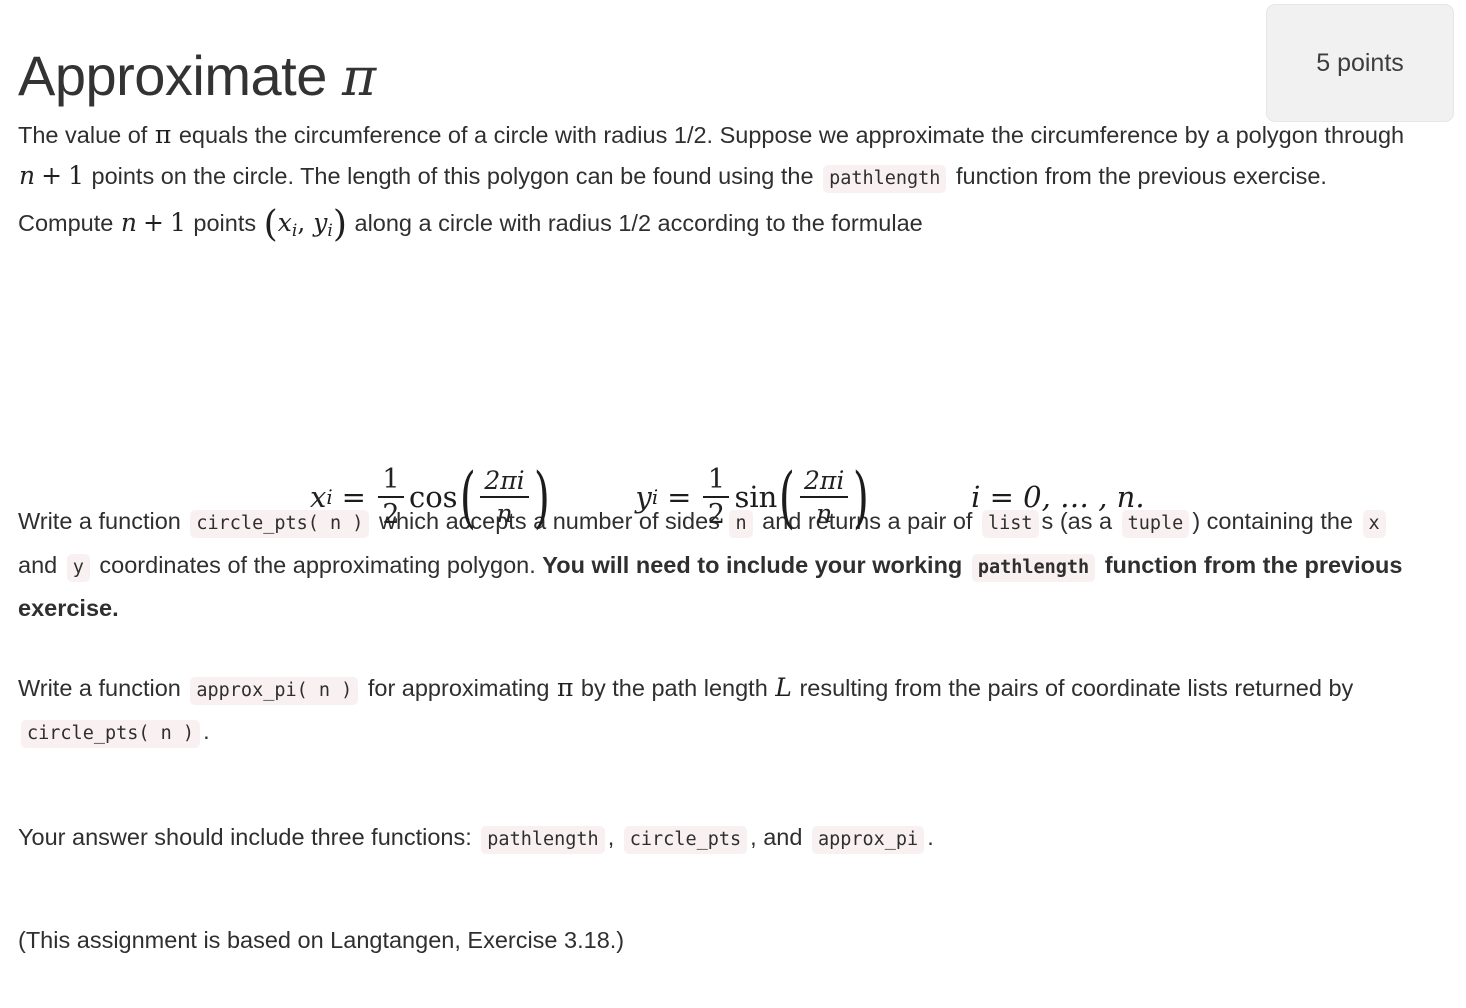 This screenshot has height=1008, width=1466. I want to click on approx-pi-seg-3: by the path length, so click(674, 687).